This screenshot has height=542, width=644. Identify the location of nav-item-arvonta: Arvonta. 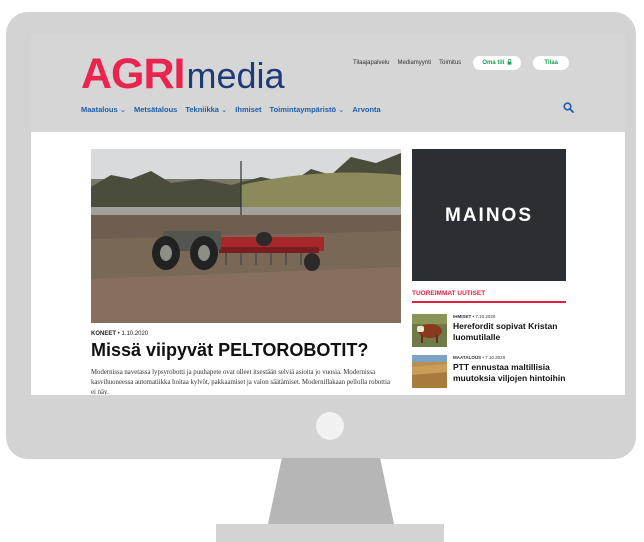
(366, 109).